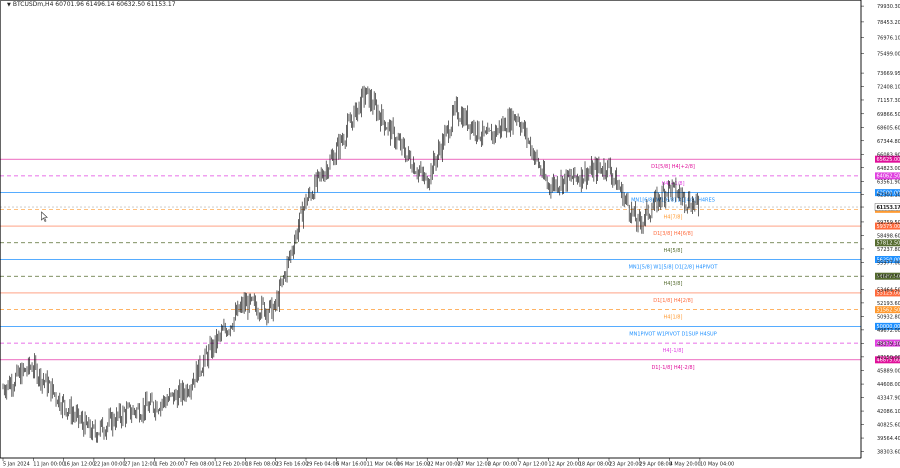 The height and width of the screenshot is (468, 900). I want to click on price-tick-label: 67344.80, so click(888, 142).